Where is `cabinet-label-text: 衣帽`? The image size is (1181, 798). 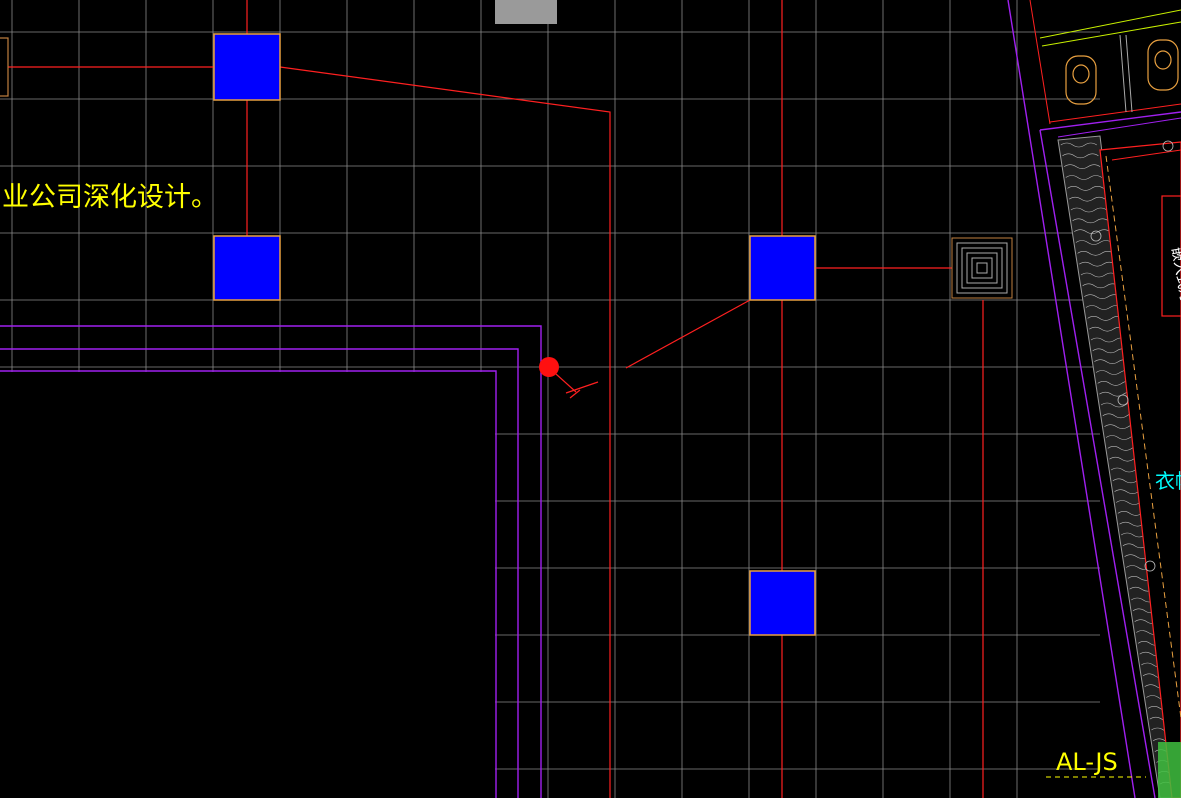
cabinet-label-text: 衣帽 is located at coordinates (1168, 481).